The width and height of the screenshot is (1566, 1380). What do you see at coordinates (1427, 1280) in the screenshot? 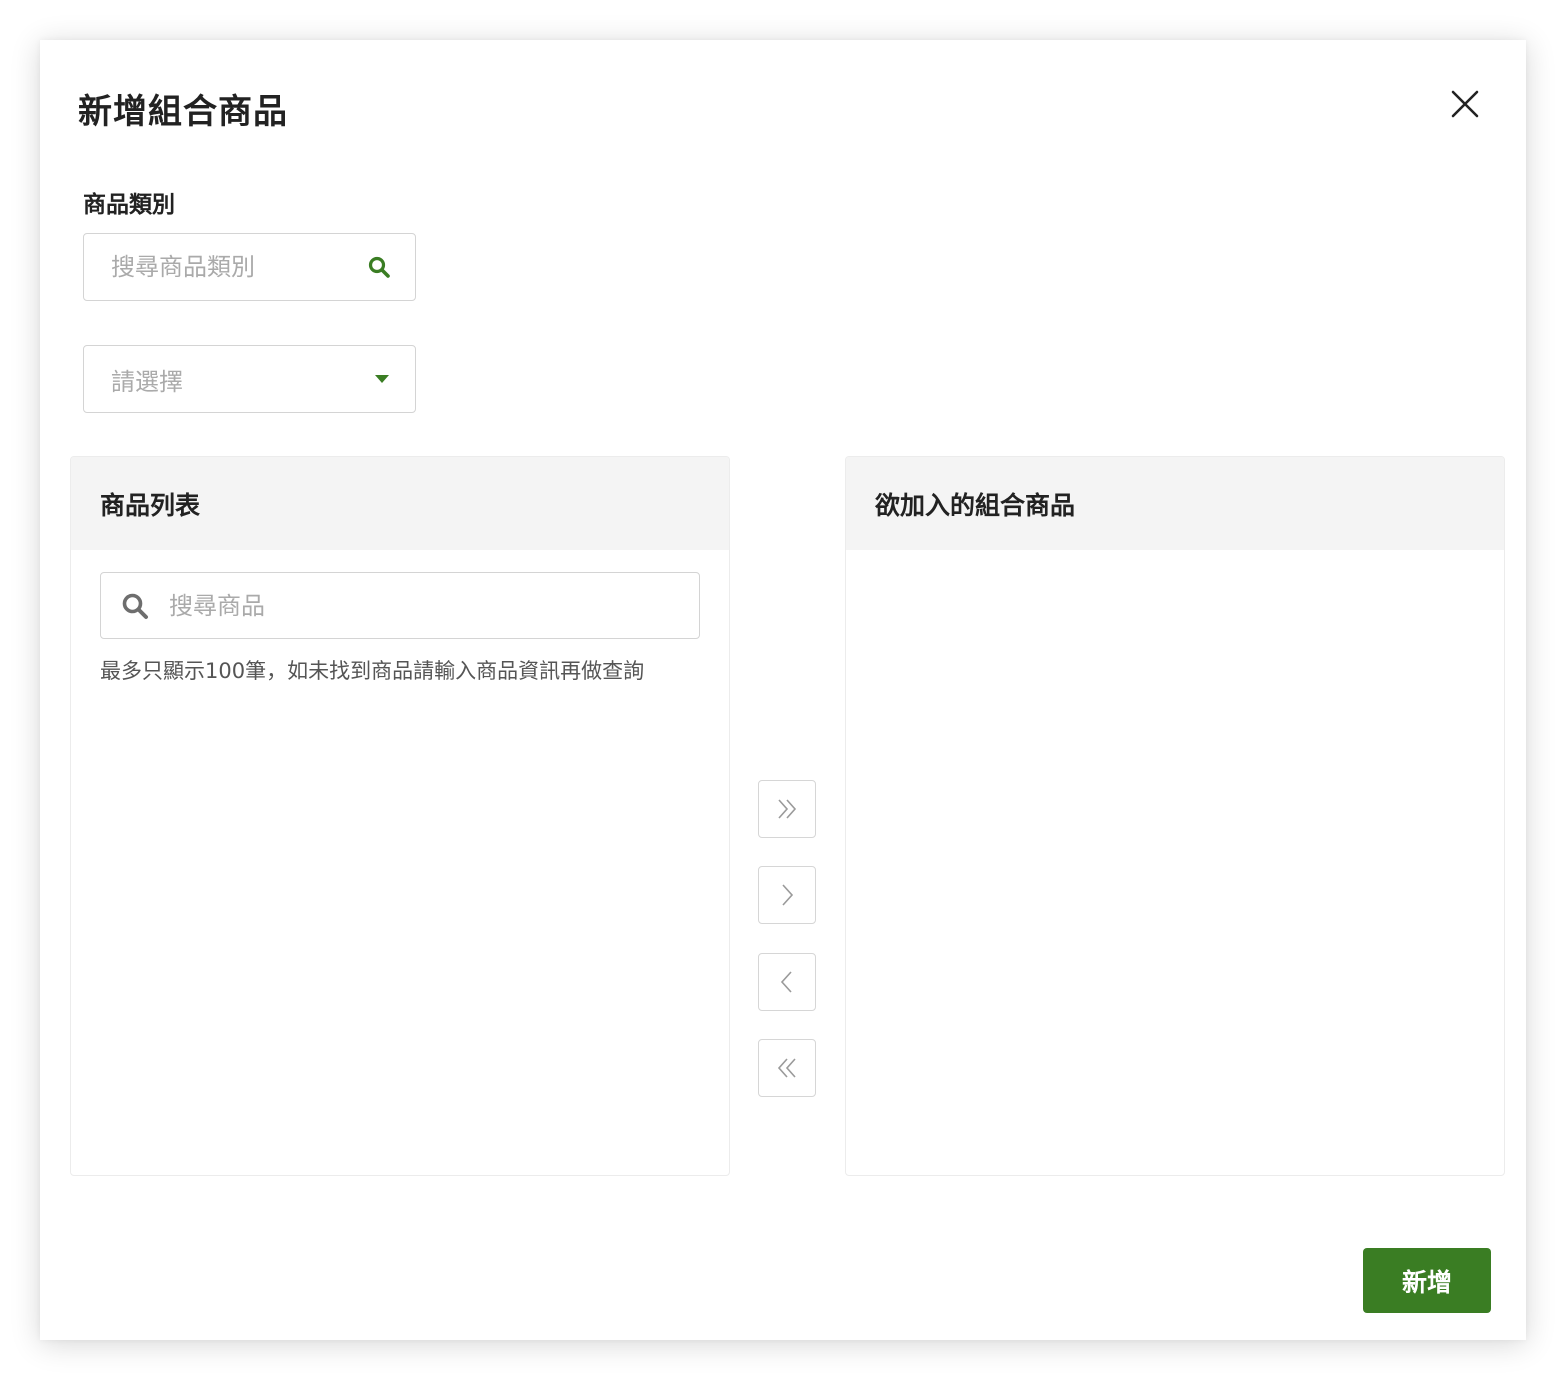
I see `add-button: 新增` at bounding box center [1427, 1280].